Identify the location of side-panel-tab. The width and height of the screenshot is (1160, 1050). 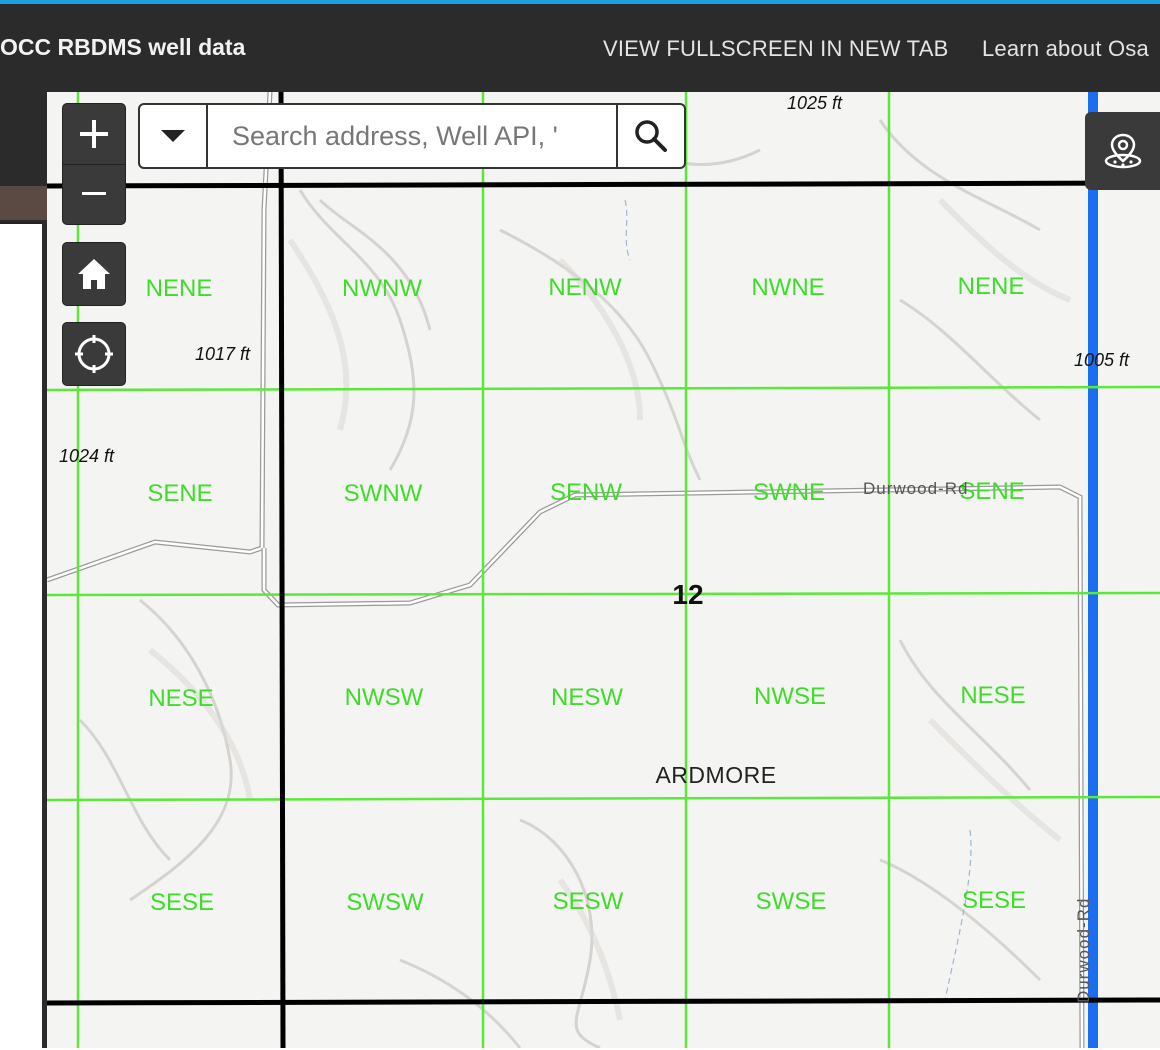
(23, 203).